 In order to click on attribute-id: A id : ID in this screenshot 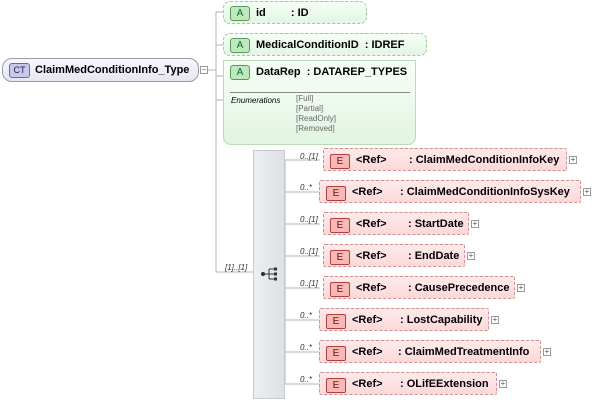, I will do `click(295, 12)`.